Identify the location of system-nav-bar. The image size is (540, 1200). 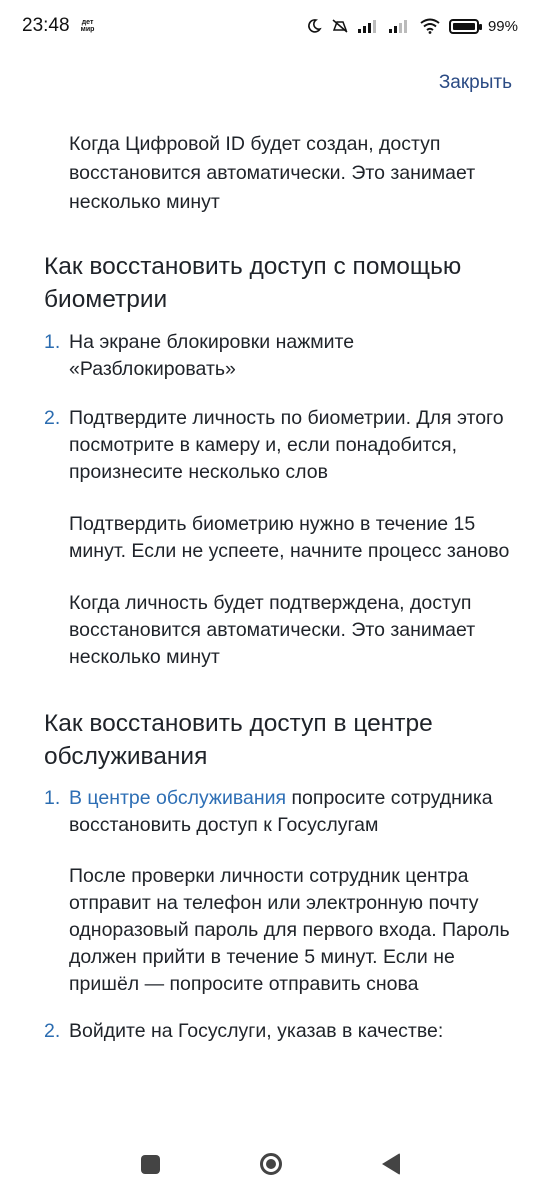
(270, 1164).